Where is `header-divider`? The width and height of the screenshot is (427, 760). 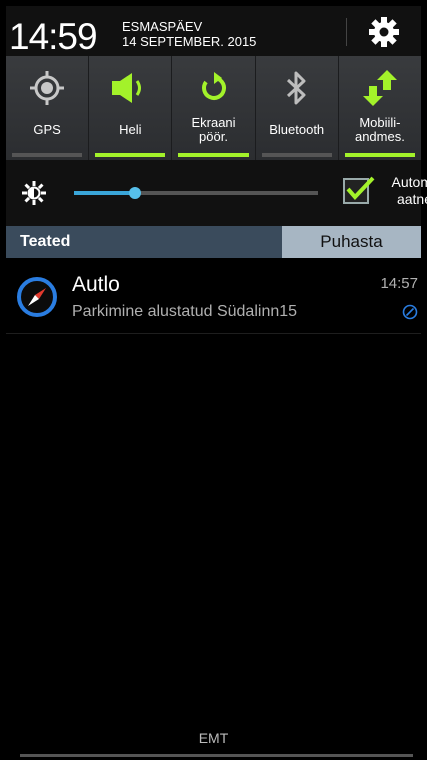 header-divider is located at coordinates (346, 32).